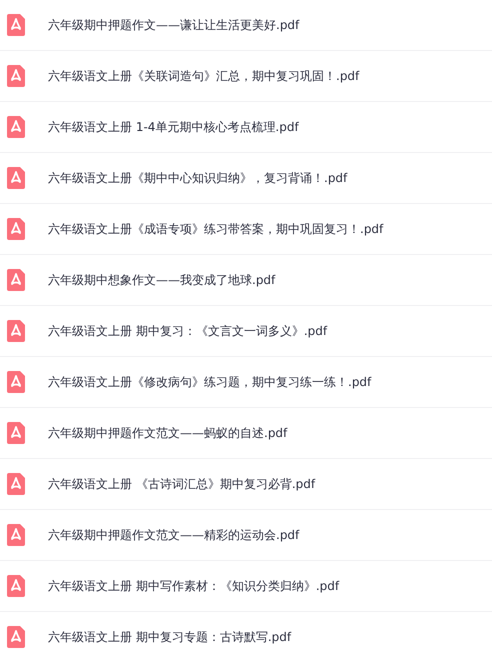 The width and height of the screenshot is (492, 654). What do you see at coordinates (174, 535) in the screenshot?
I see `file-link: 六年级期中押题作文范文——精彩的运动会.pdf` at bounding box center [174, 535].